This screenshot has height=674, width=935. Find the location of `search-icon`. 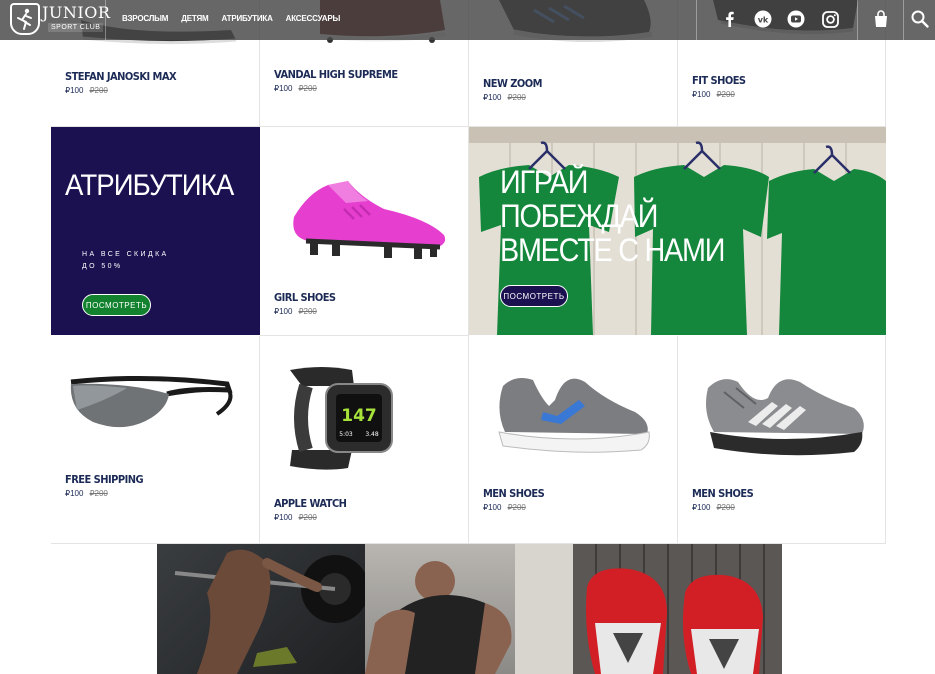

search-icon is located at coordinates (921, 20).